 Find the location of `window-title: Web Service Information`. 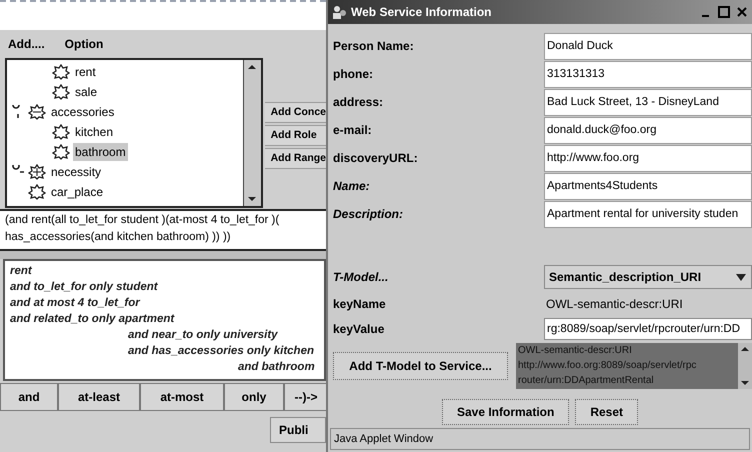

window-title: Web Service Information is located at coordinates (421, 12).